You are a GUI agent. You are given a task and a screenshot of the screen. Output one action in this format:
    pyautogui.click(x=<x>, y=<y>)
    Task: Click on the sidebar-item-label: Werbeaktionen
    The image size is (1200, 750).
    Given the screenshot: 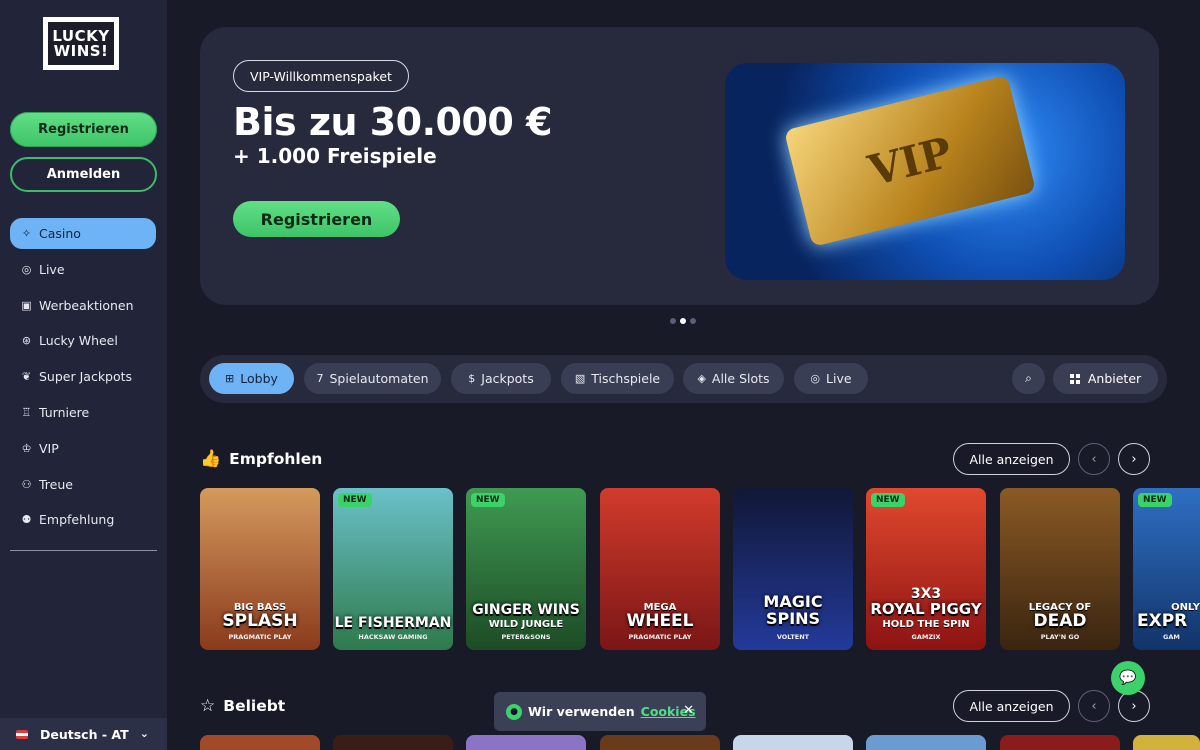 What is the action you would take?
    pyautogui.click(x=86, y=305)
    